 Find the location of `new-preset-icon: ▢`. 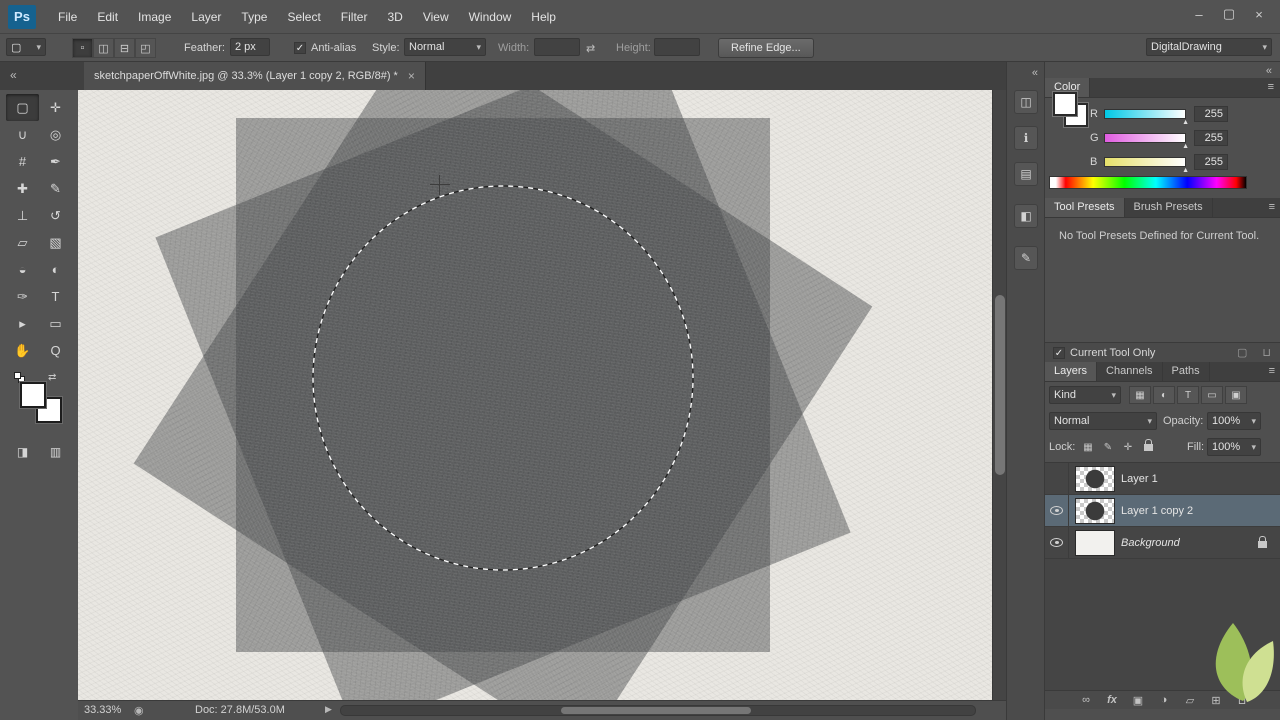

new-preset-icon: ▢ is located at coordinates (1242, 353).